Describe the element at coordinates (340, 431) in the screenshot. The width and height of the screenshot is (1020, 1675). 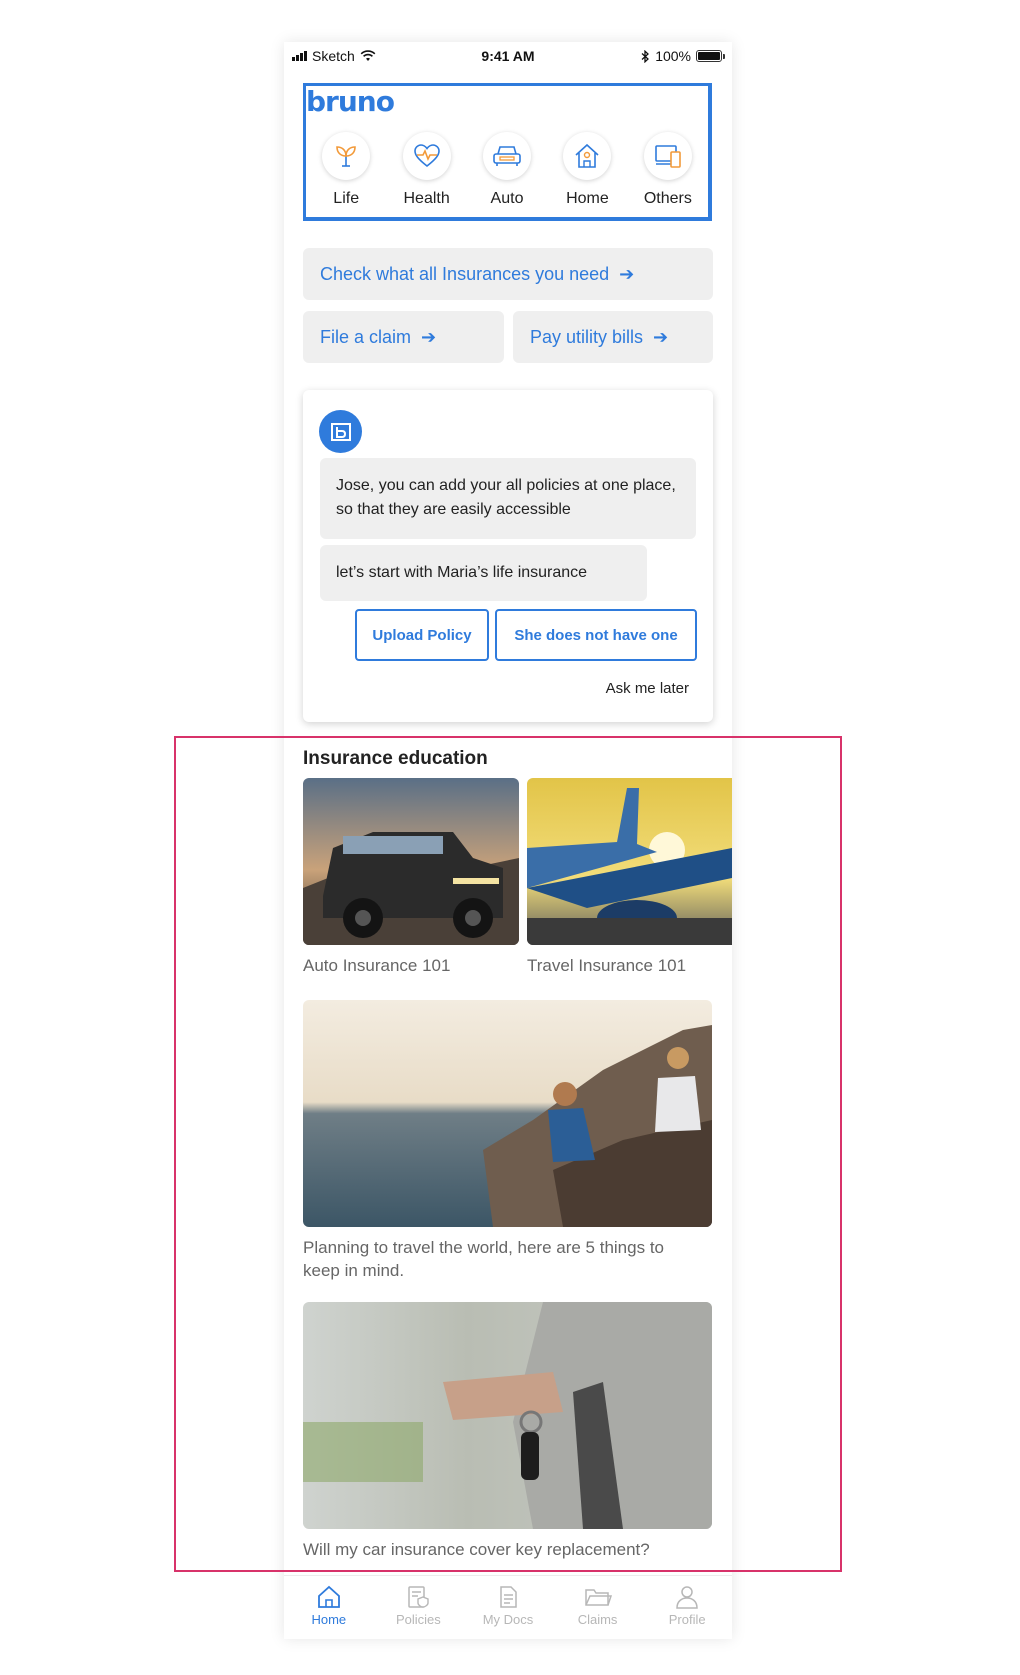
I see `bruno-bot-icon` at that location.